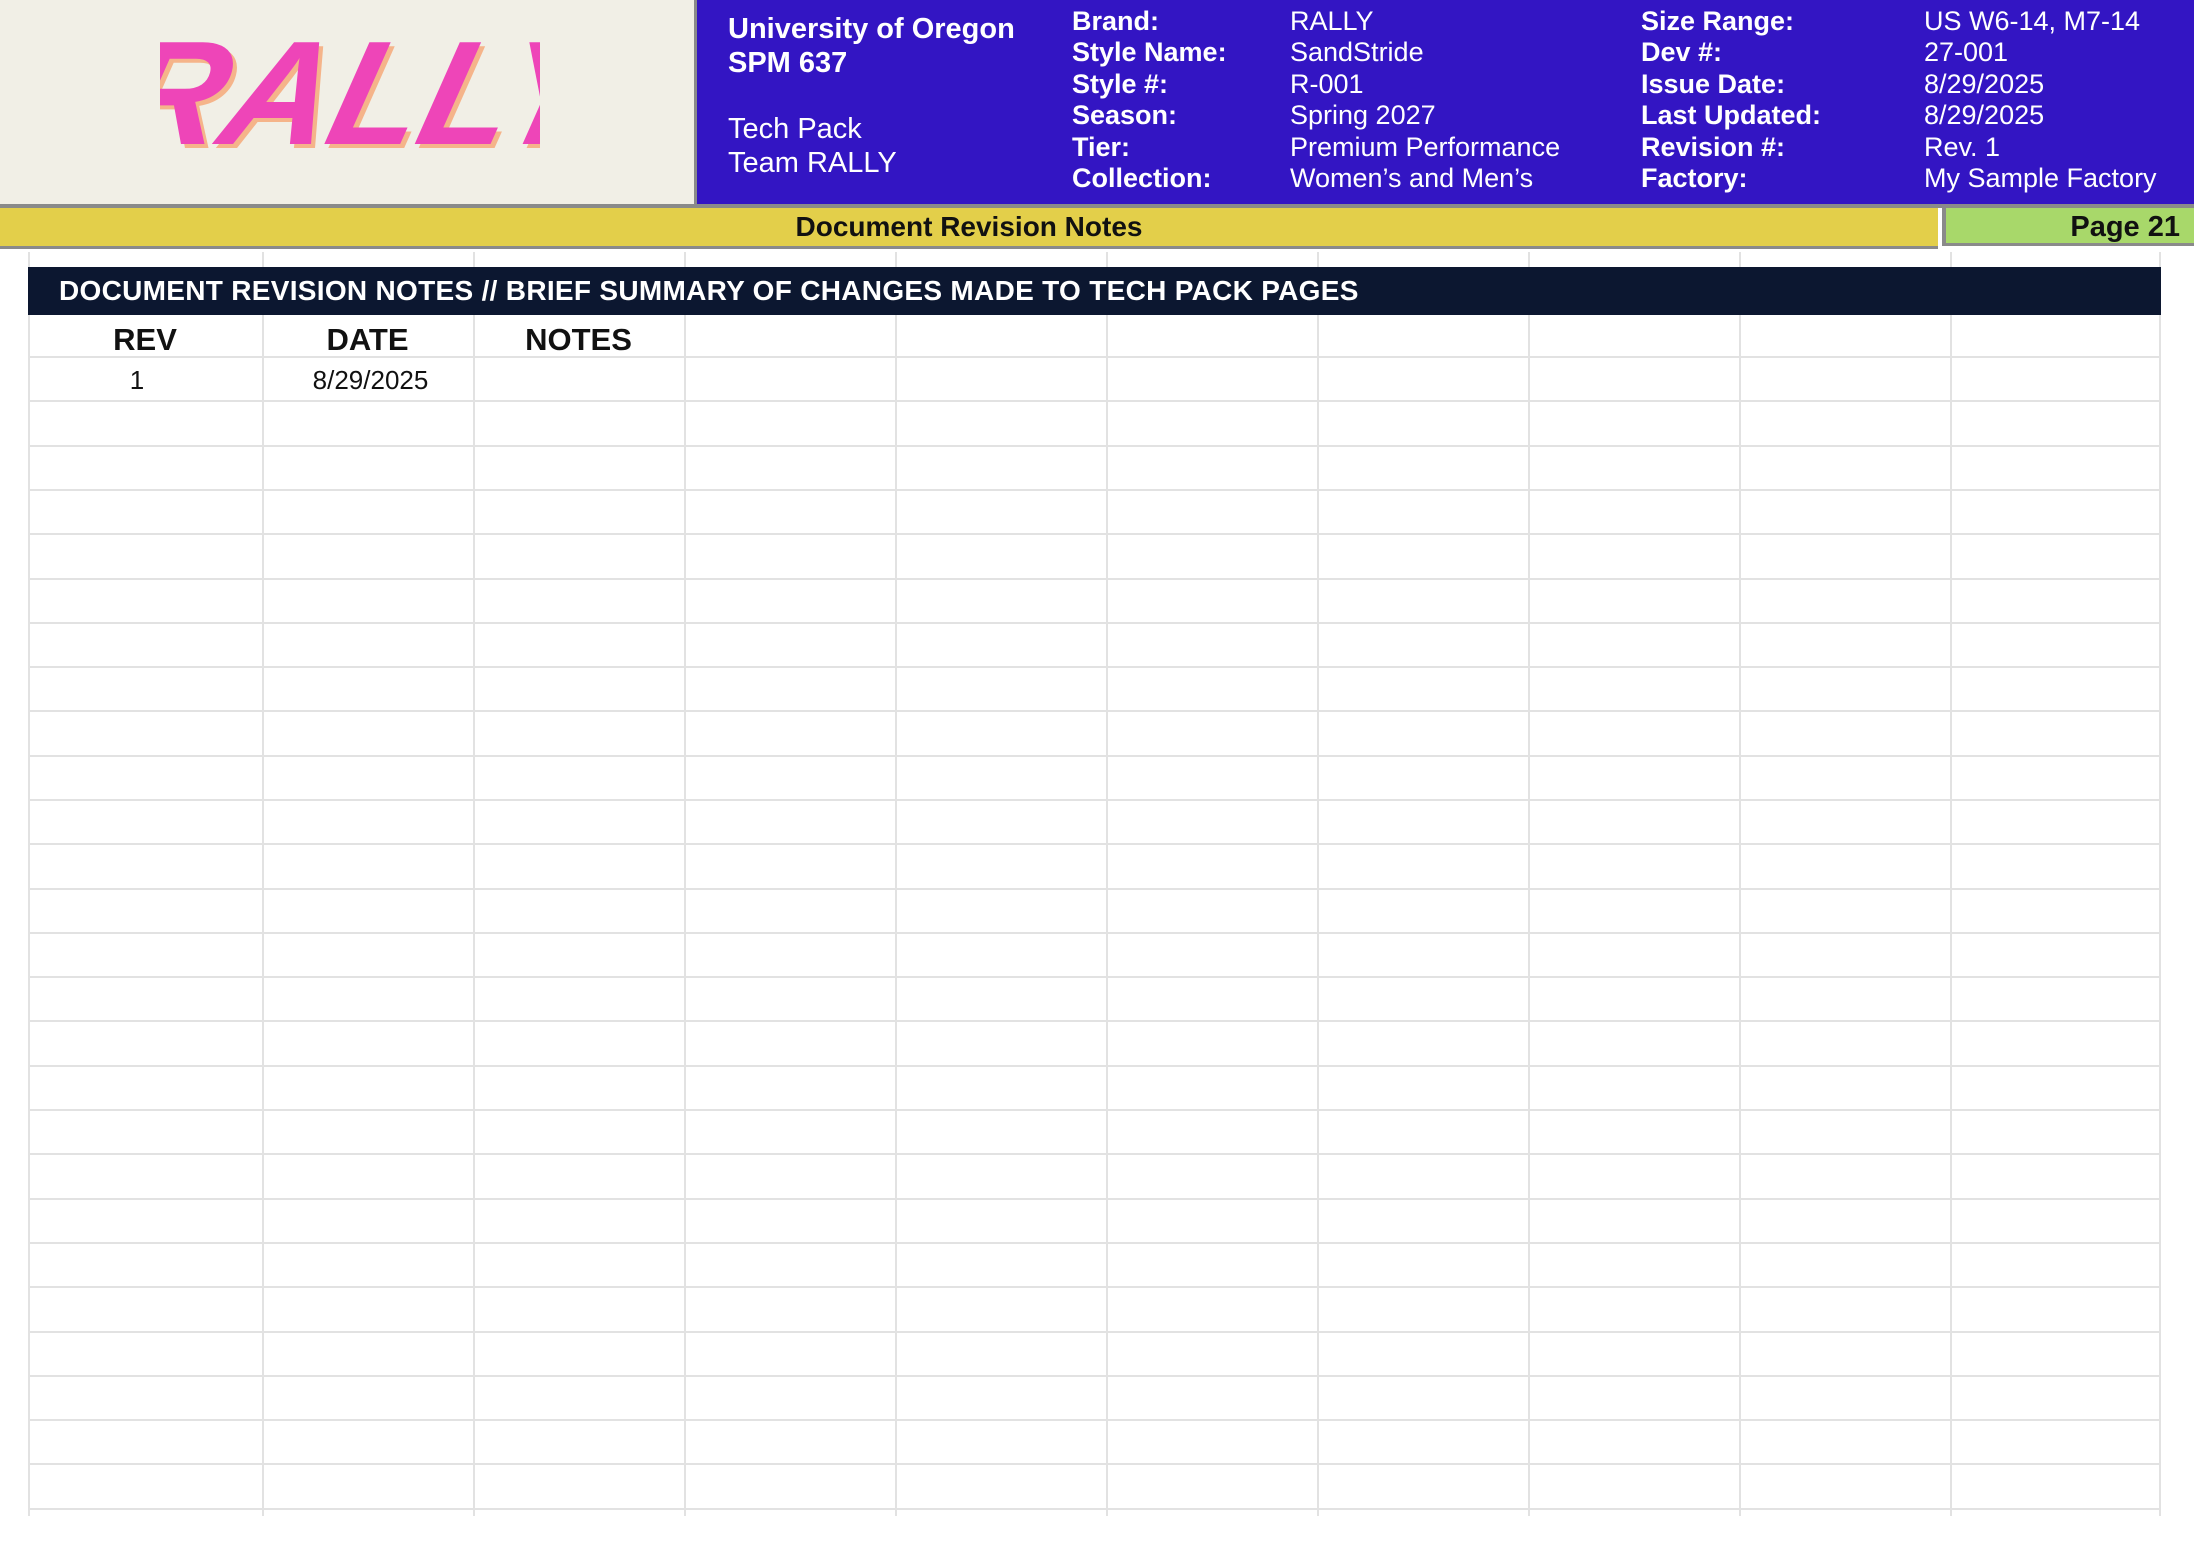 This screenshot has height=1546, width=2194. What do you see at coordinates (1731, 115) in the screenshot?
I see `field-label-last-updated: Last Updated:` at bounding box center [1731, 115].